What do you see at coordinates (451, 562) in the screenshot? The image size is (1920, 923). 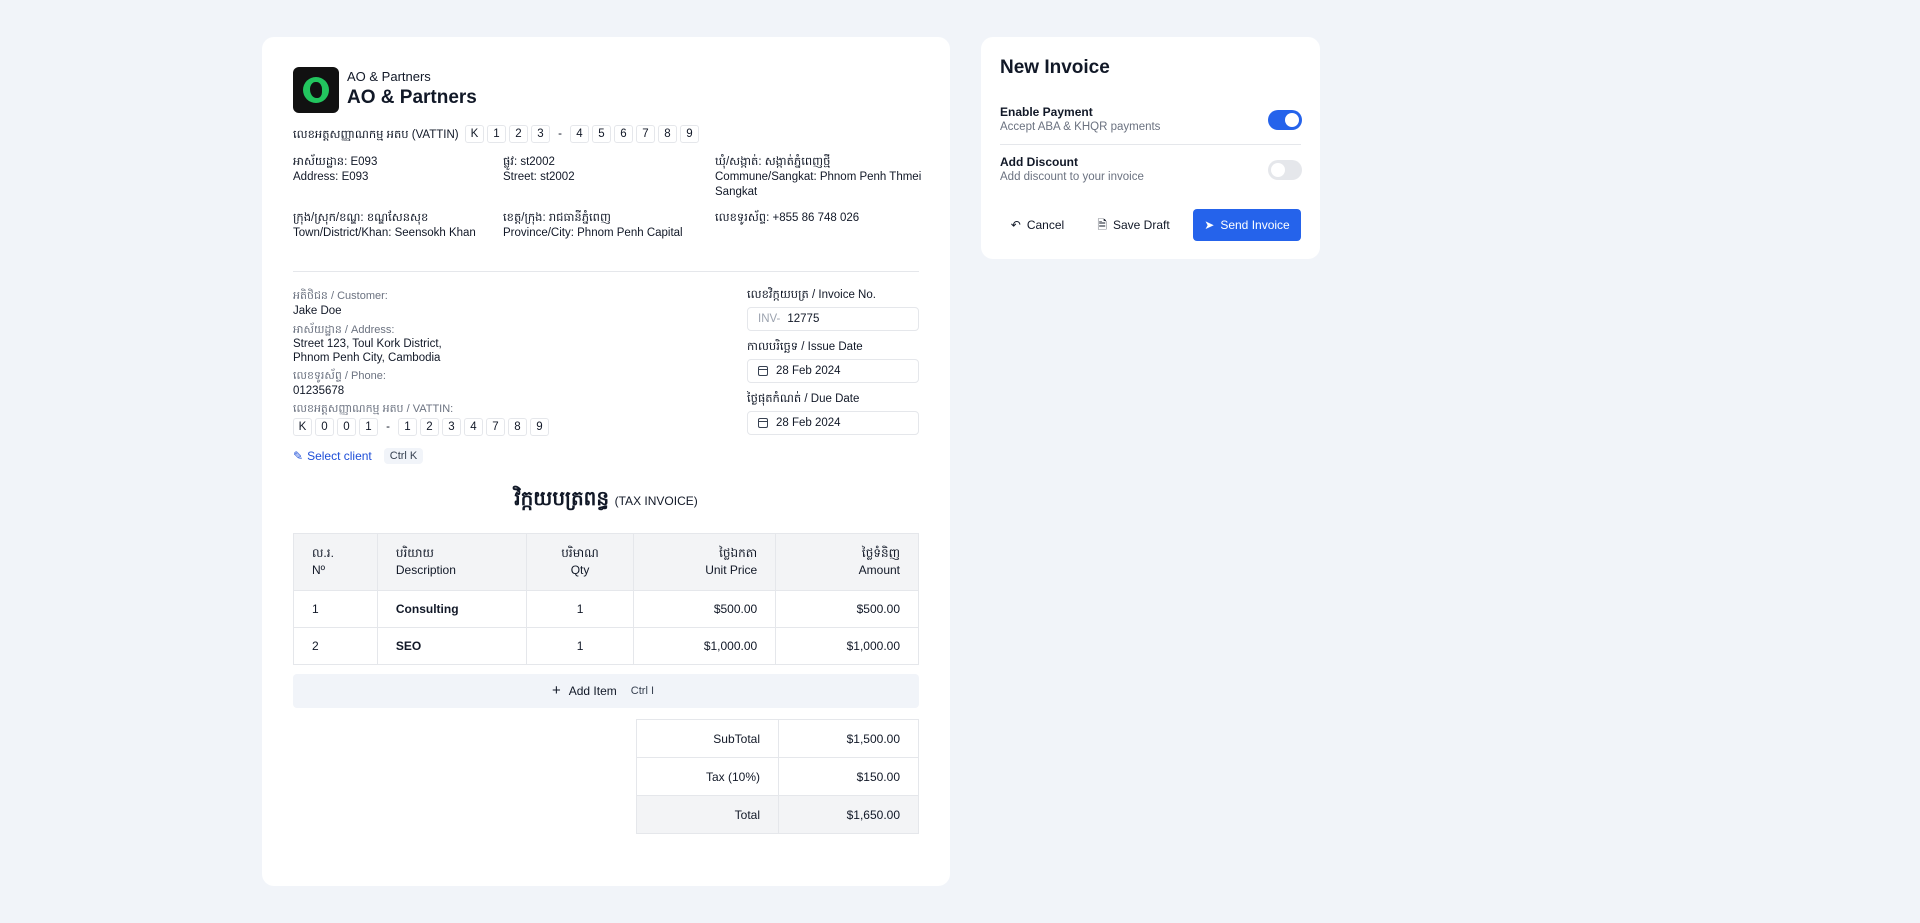 I see `header-description: បរិយាយ Description` at bounding box center [451, 562].